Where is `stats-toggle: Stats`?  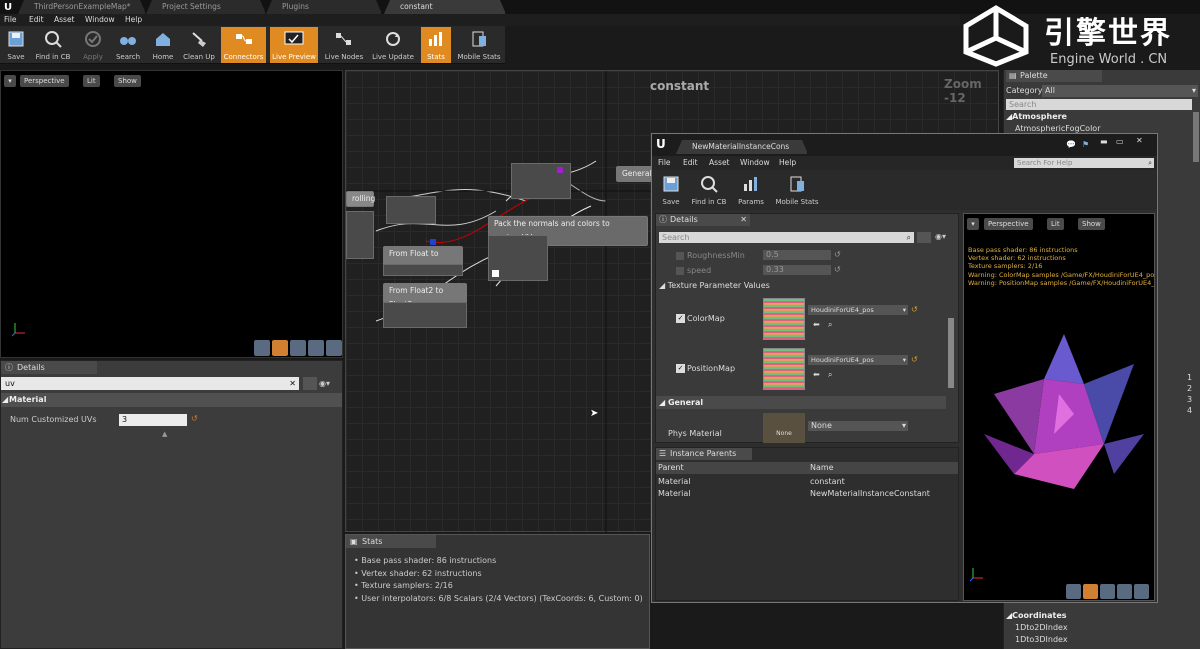 stats-toggle: Stats is located at coordinates (436, 45).